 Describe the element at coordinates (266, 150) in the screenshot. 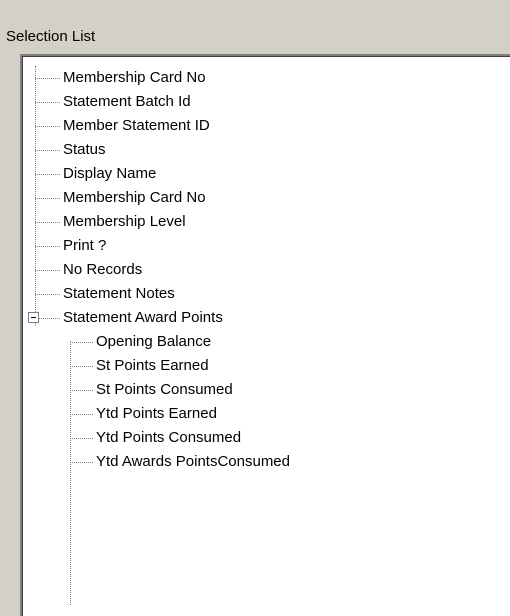

I see `tree-item: Status` at that location.